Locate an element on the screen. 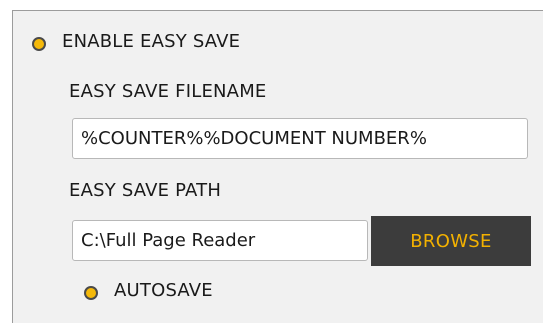 This screenshot has height=323, width=543. easy-save-filename-input: %COUNTER%%DOCUMENT NUMBER% is located at coordinates (300, 138).